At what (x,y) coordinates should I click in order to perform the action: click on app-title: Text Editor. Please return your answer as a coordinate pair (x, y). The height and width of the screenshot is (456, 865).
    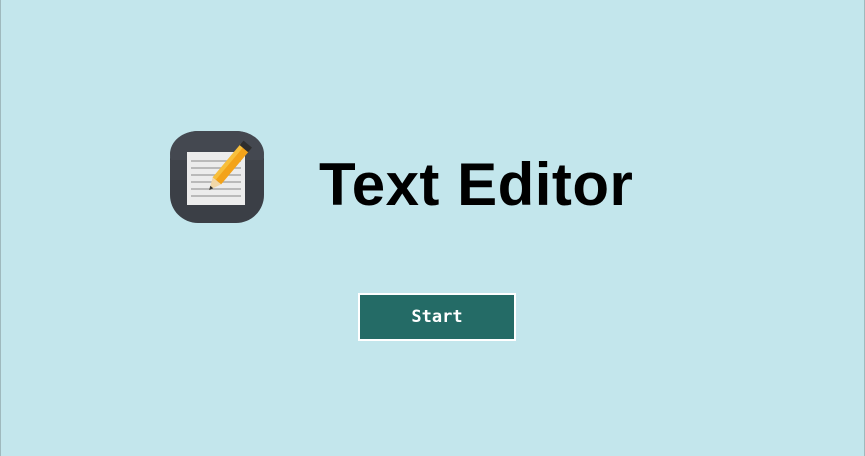
    Looking at the image, I should click on (476, 184).